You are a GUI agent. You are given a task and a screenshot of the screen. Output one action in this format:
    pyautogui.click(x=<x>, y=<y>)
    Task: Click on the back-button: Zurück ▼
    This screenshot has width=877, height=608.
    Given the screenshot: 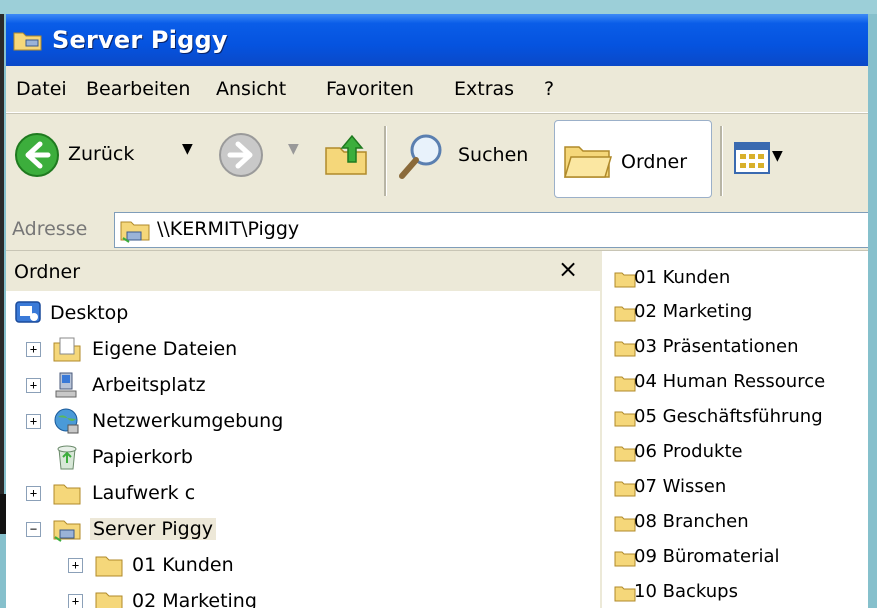 What is the action you would take?
    pyautogui.click(x=109, y=158)
    